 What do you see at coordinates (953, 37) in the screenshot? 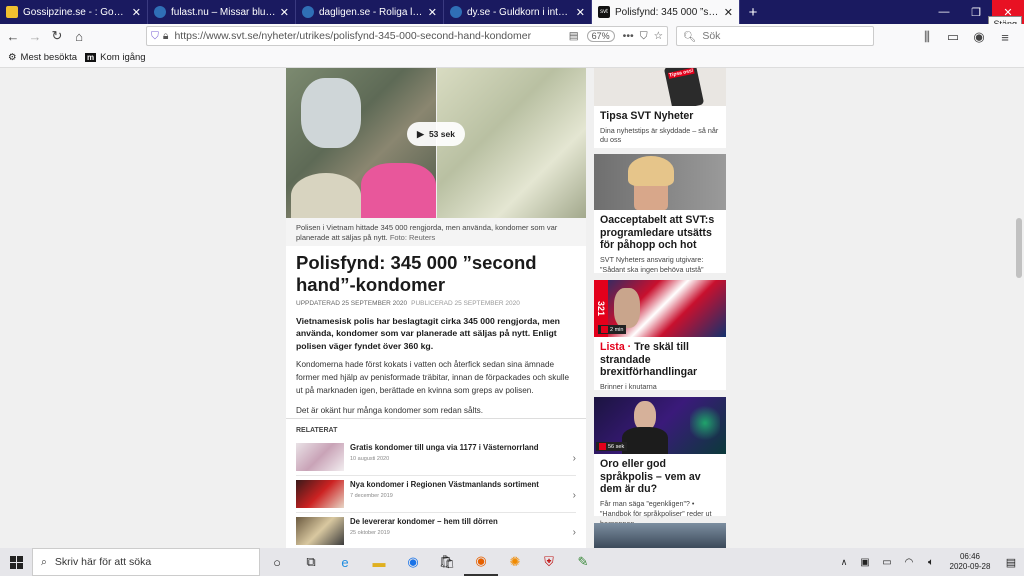
I see `sidebar-icon: ▭` at bounding box center [953, 37].